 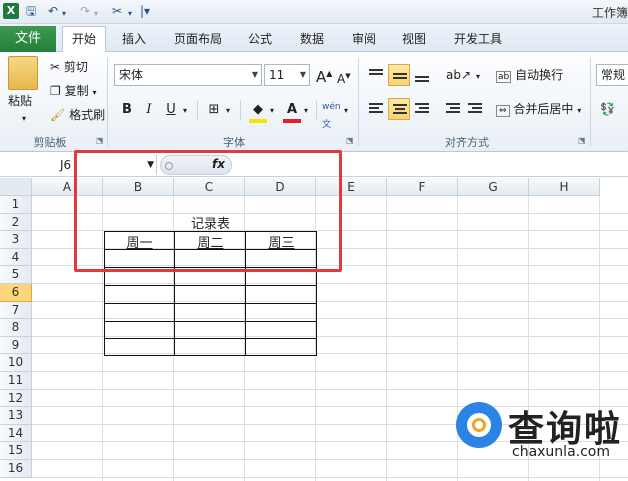 I want to click on font-color-dropdown-icon: ▾, so click(x=306, y=111).